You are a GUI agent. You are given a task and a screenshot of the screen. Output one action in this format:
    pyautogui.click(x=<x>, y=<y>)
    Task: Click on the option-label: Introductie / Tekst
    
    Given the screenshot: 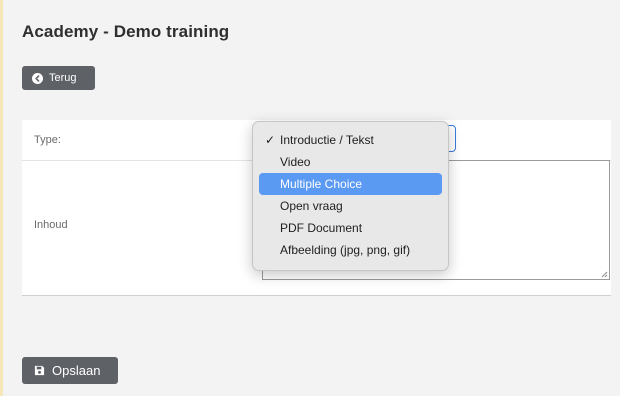 What is the action you would take?
    pyautogui.click(x=327, y=140)
    